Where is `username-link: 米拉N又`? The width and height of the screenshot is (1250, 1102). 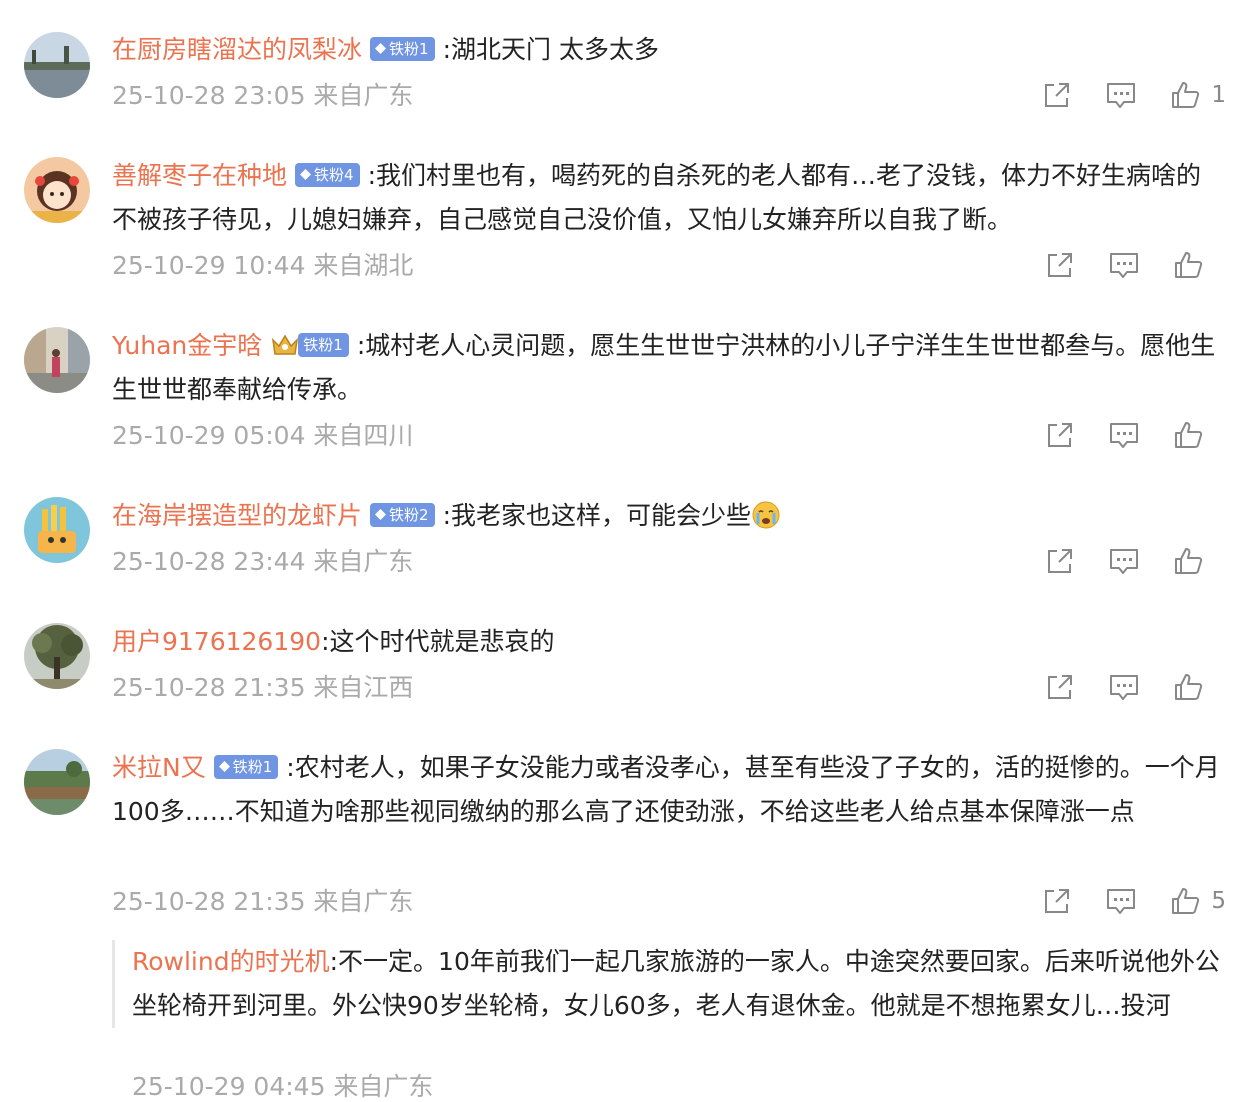
username-link: 米拉N又 is located at coordinates (159, 767).